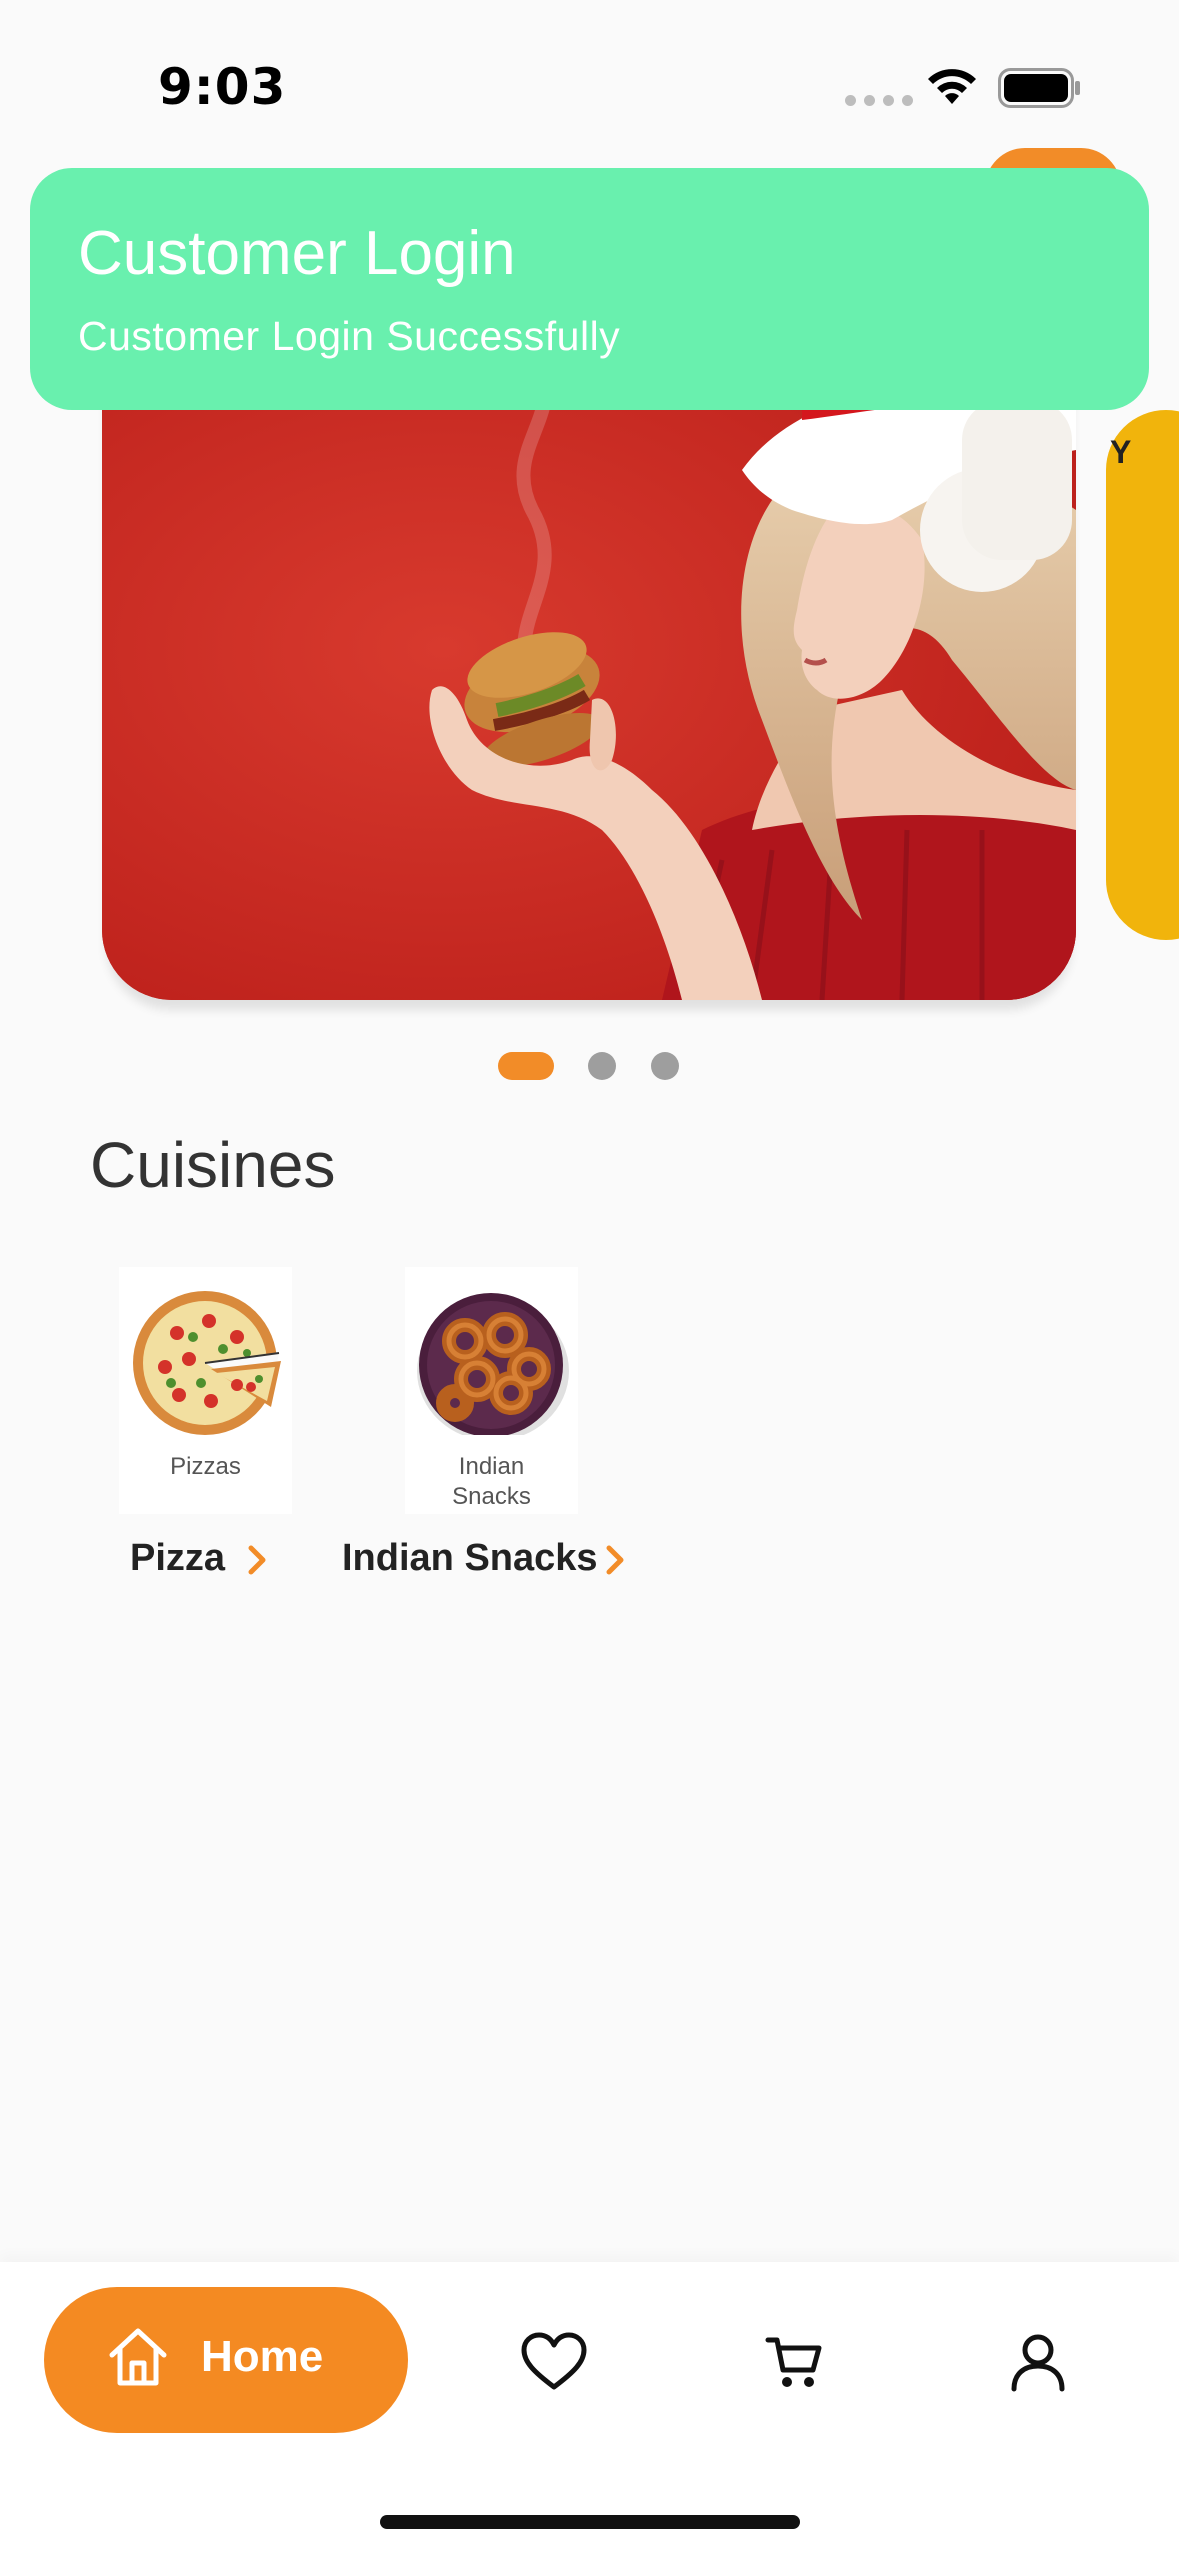 The width and height of the screenshot is (1179, 2556). I want to click on banner-next-card, so click(1142, 675).